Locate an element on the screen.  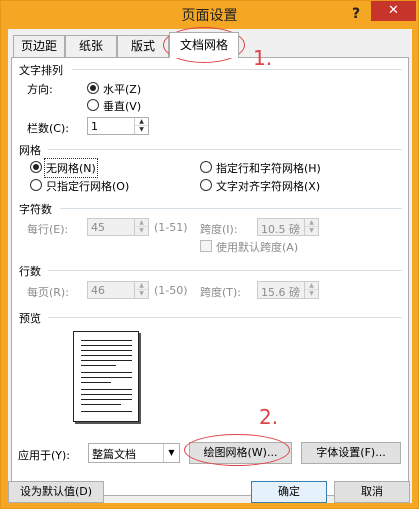
chars-per-line-stepper: 45 ▲ ▼ is located at coordinates (118, 227).